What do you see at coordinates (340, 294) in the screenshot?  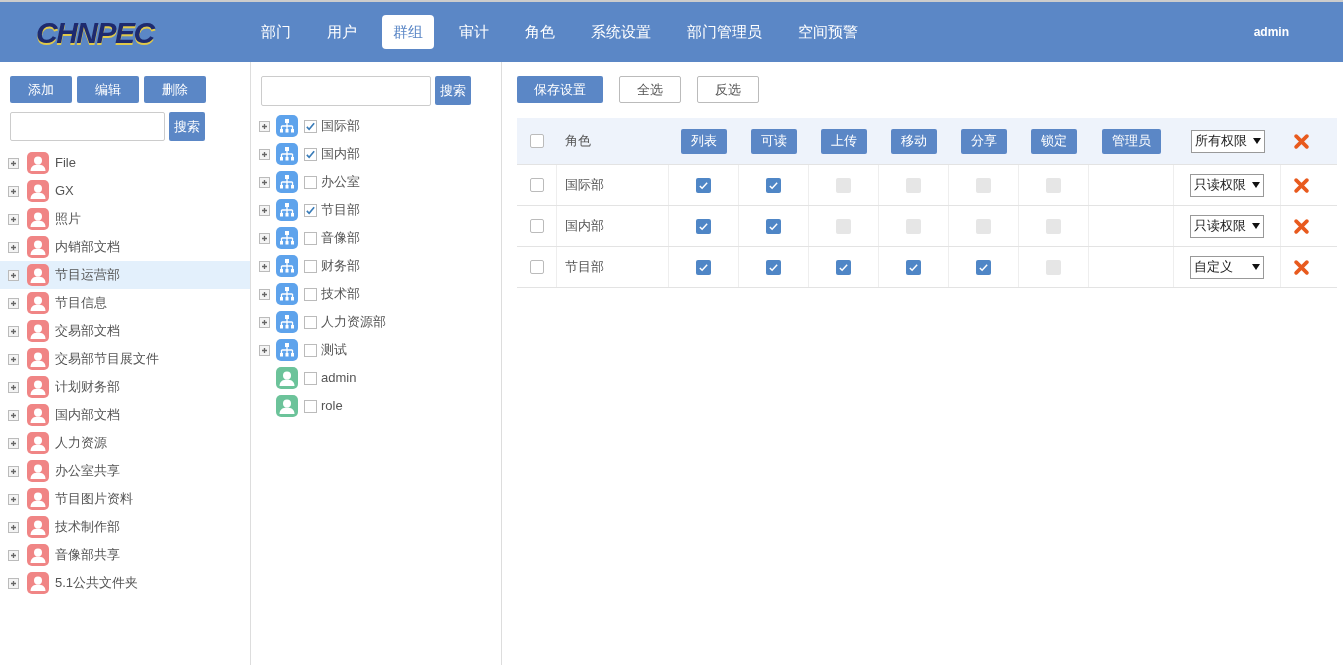 I see `tree-item-label: 技术部` at bounding box center [340, 294].